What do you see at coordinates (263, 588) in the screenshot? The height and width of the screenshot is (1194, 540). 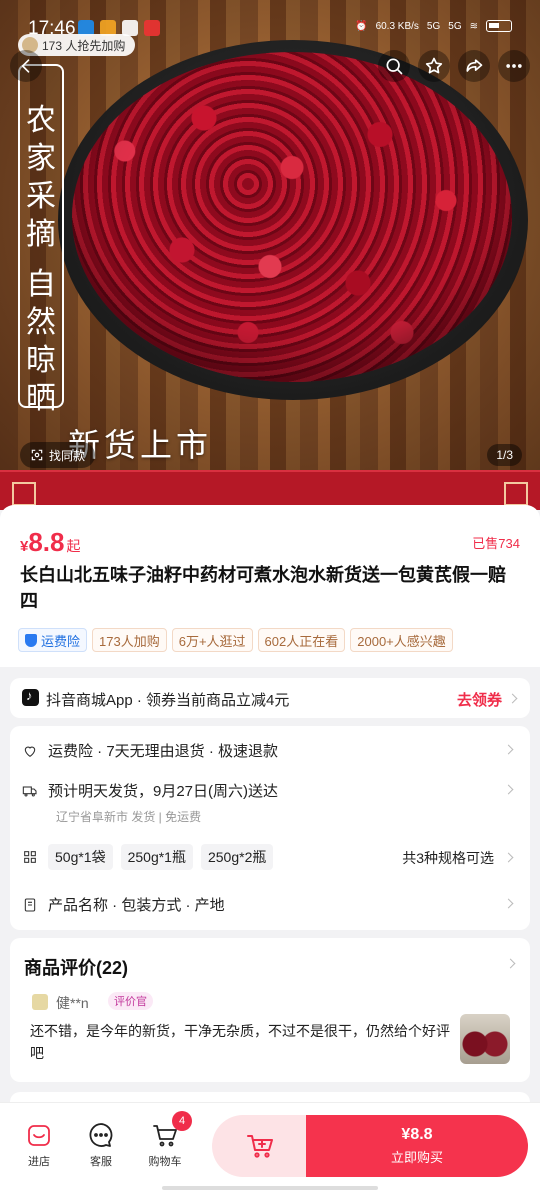 I see `product-title: 长白山北五味子油籽中药材可煮水泡水新货送一包黄芪假一赔四` at bounding box center [263, 588].